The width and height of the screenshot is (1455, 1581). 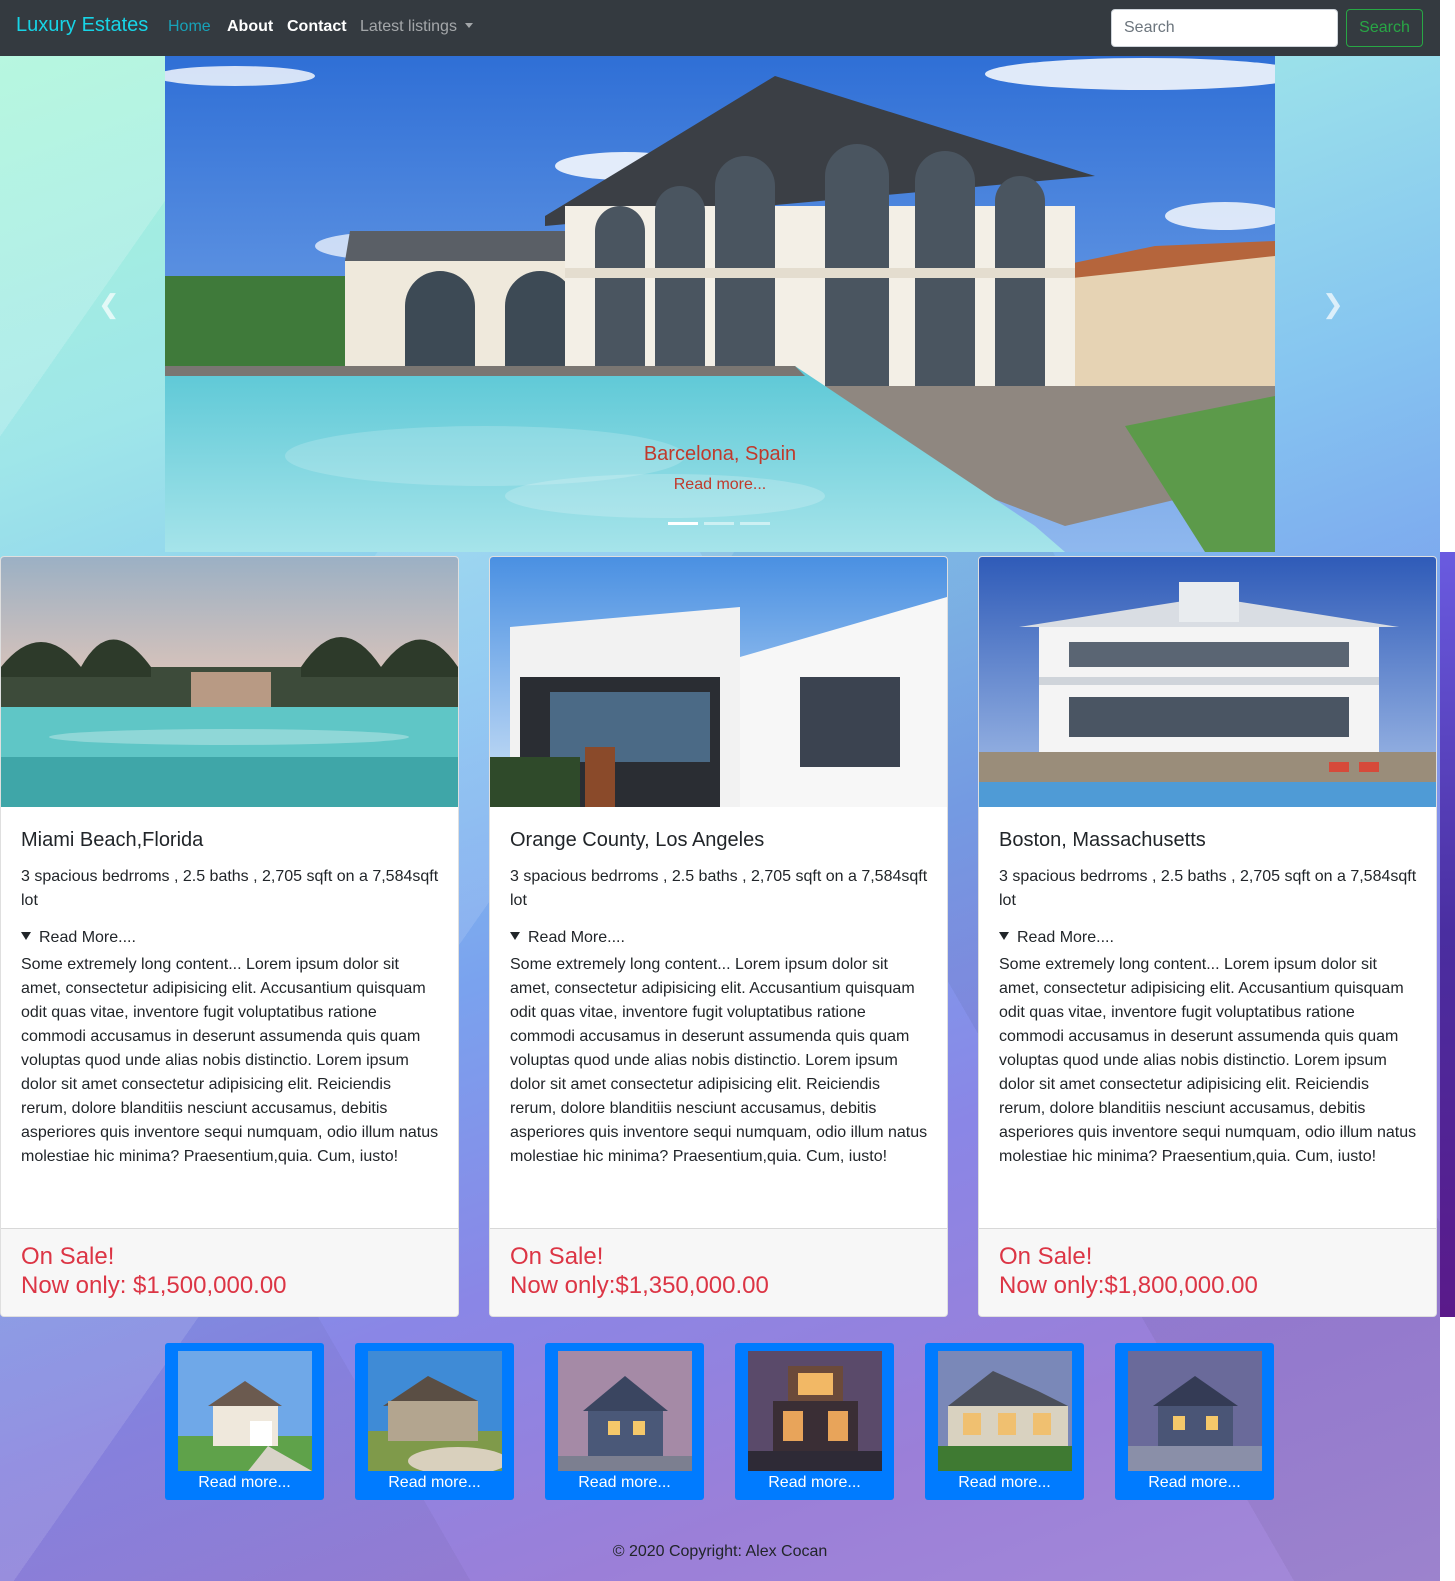 I want to click on carousel-indicators, so click(x=719, y=523).